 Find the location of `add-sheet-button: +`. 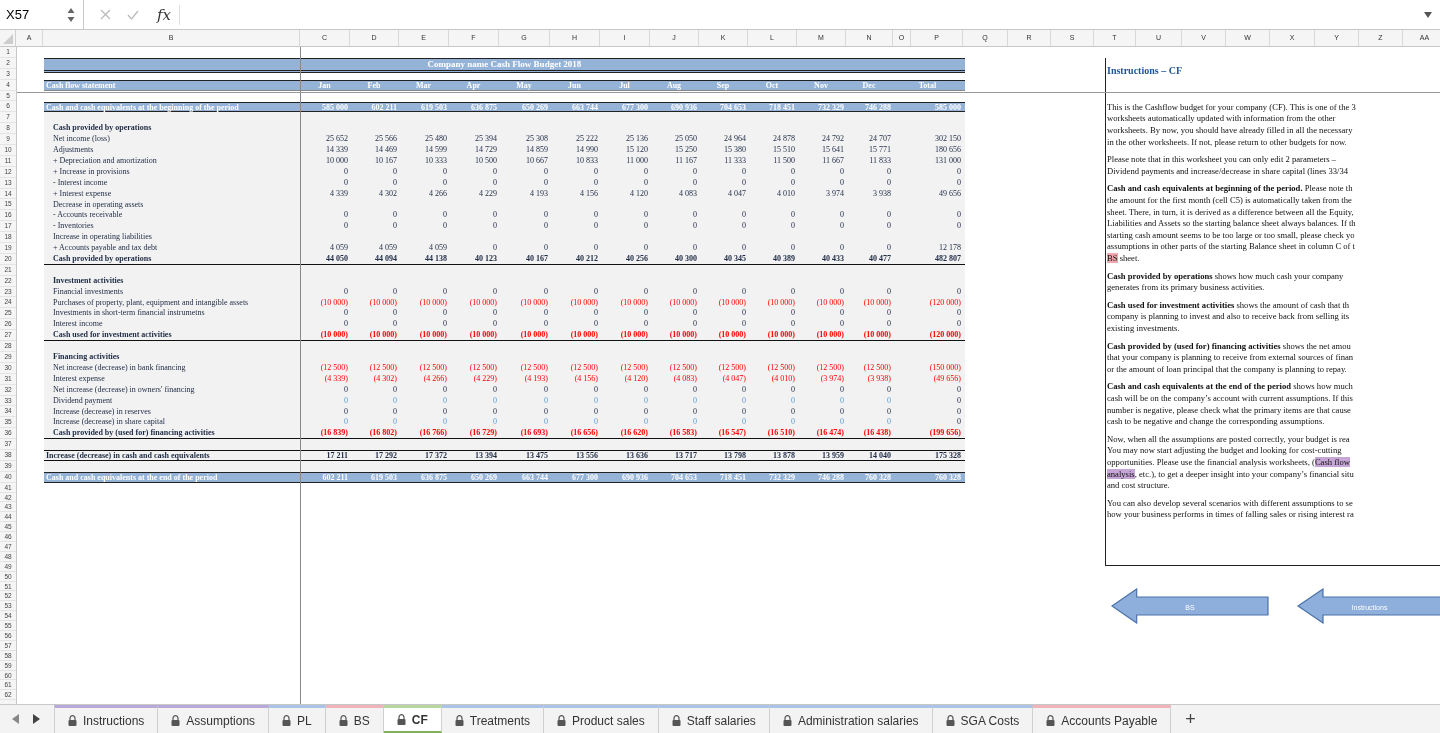

add-sheet-button: + is located at coordinates (1190, 719).